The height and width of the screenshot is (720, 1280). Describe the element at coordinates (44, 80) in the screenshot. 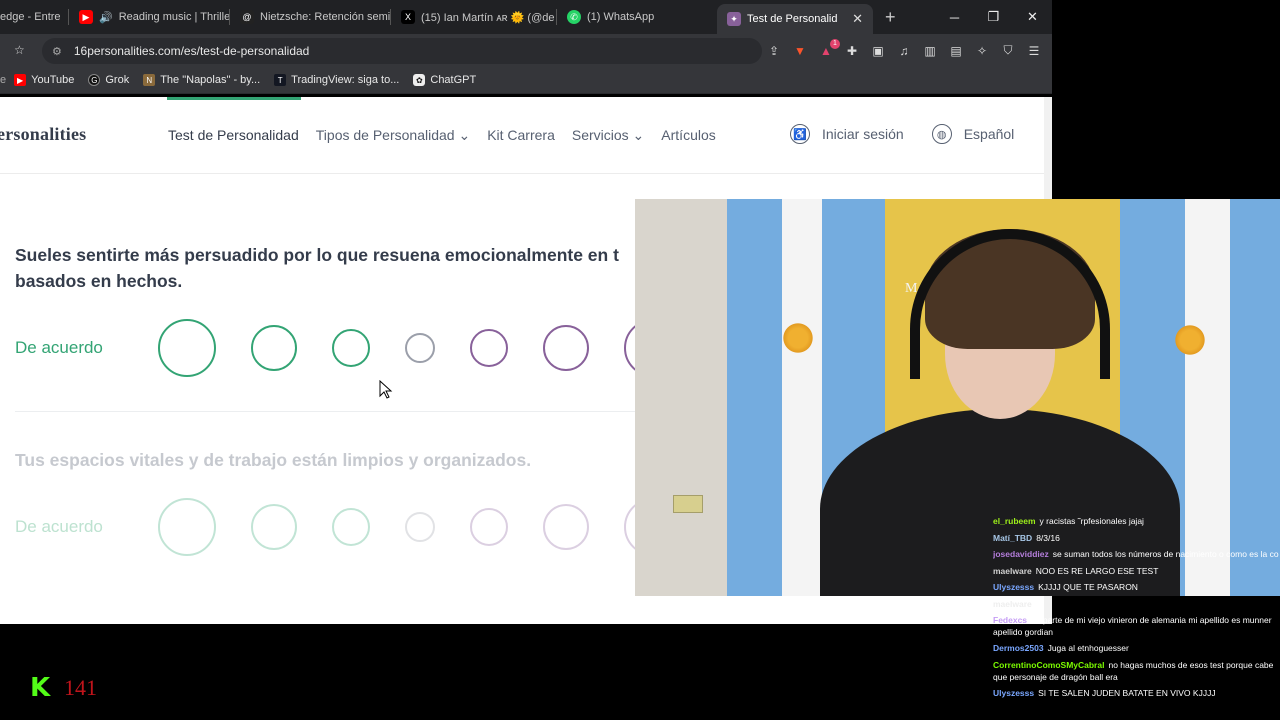

I see `bookmark-youtube: ▶ YouTube` at that location.